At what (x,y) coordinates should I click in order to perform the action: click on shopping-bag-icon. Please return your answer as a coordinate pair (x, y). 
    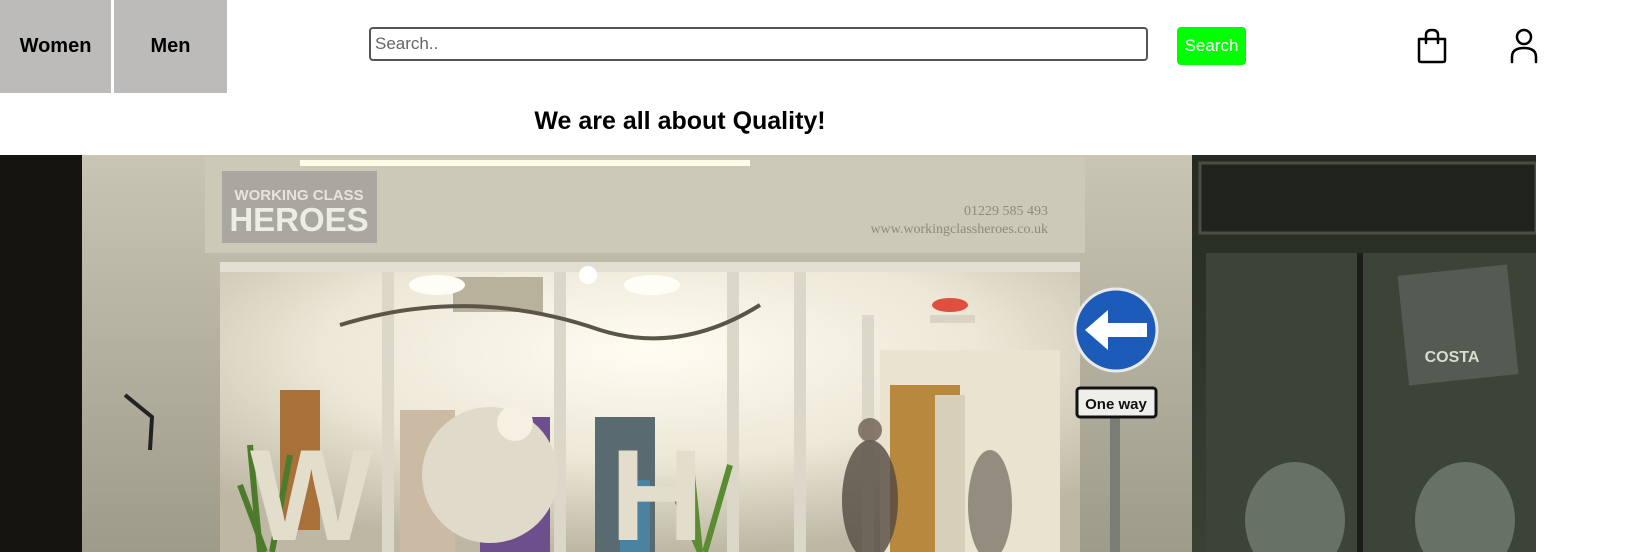
    Looking at the image, I should click on (1432, 46).